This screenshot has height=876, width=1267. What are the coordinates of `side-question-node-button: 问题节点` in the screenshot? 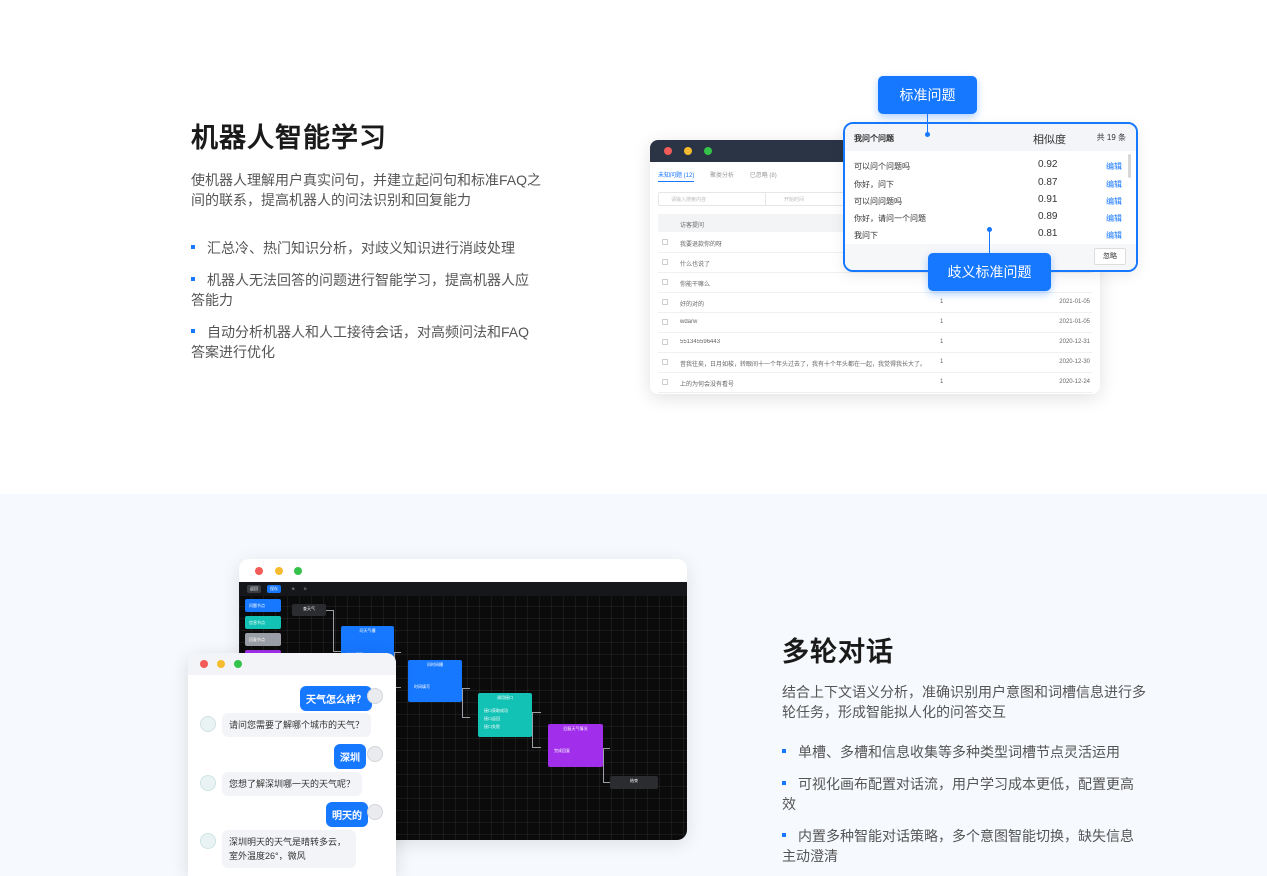 It's located at (263, 605).